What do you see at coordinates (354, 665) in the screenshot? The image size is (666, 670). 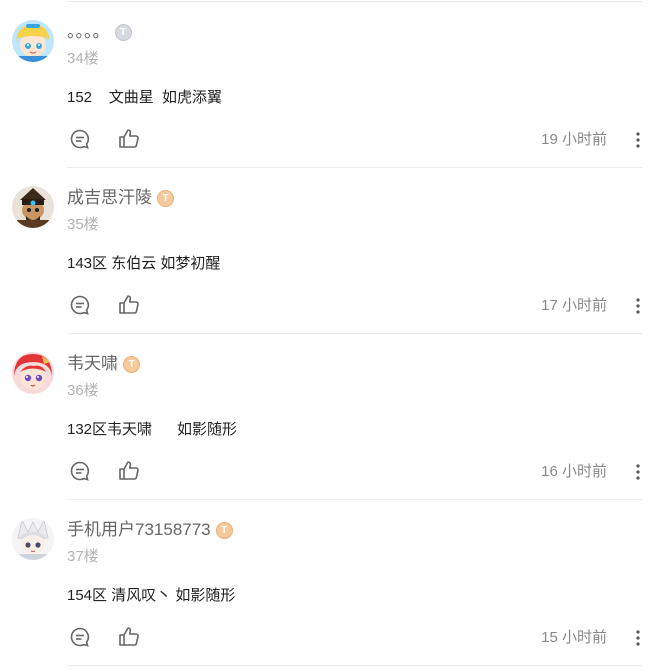 I see `divider` at bounding box center [354, 665].